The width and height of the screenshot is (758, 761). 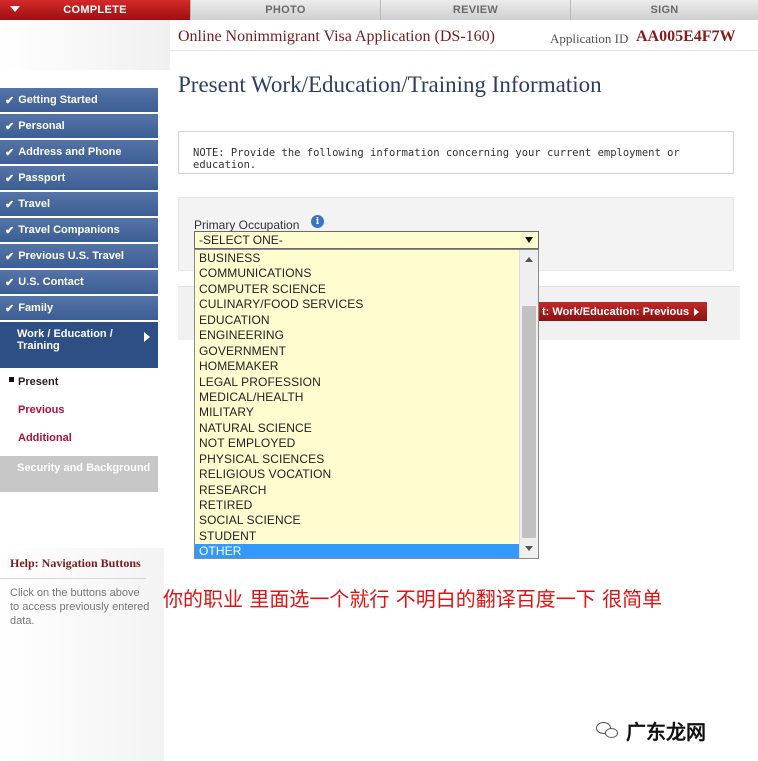 What do you see at coordinates (357, 474) in the screenshot?
I see `dropdown-option: RELIGIOUS VOCATION` at bounding box center [357, 474].